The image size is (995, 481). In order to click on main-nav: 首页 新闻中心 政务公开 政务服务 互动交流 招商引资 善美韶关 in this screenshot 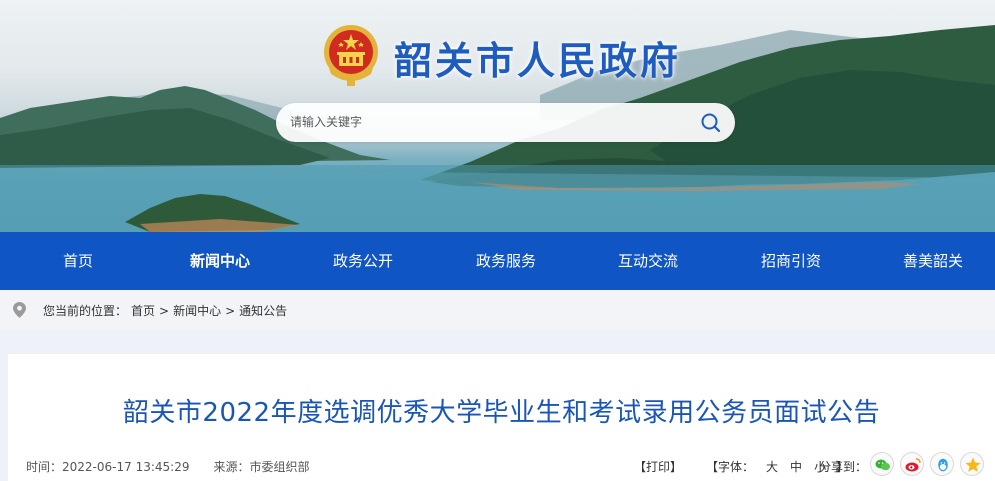, I will do `click(497, 261)`.